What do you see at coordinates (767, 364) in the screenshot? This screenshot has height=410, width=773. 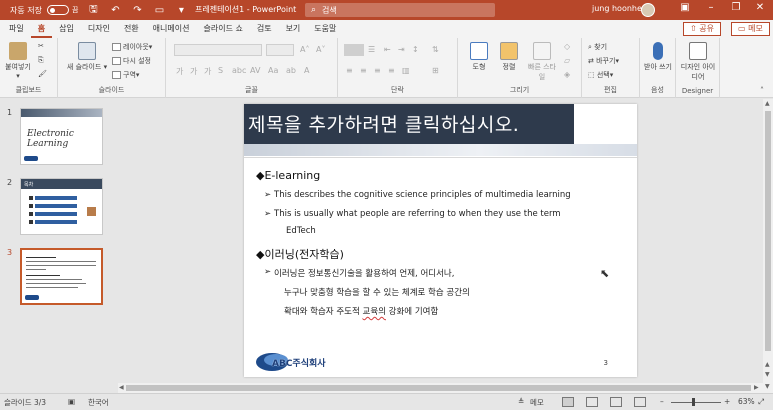 I see `scroll-up-page-icon: ▲` at bounding box center [767, 364].